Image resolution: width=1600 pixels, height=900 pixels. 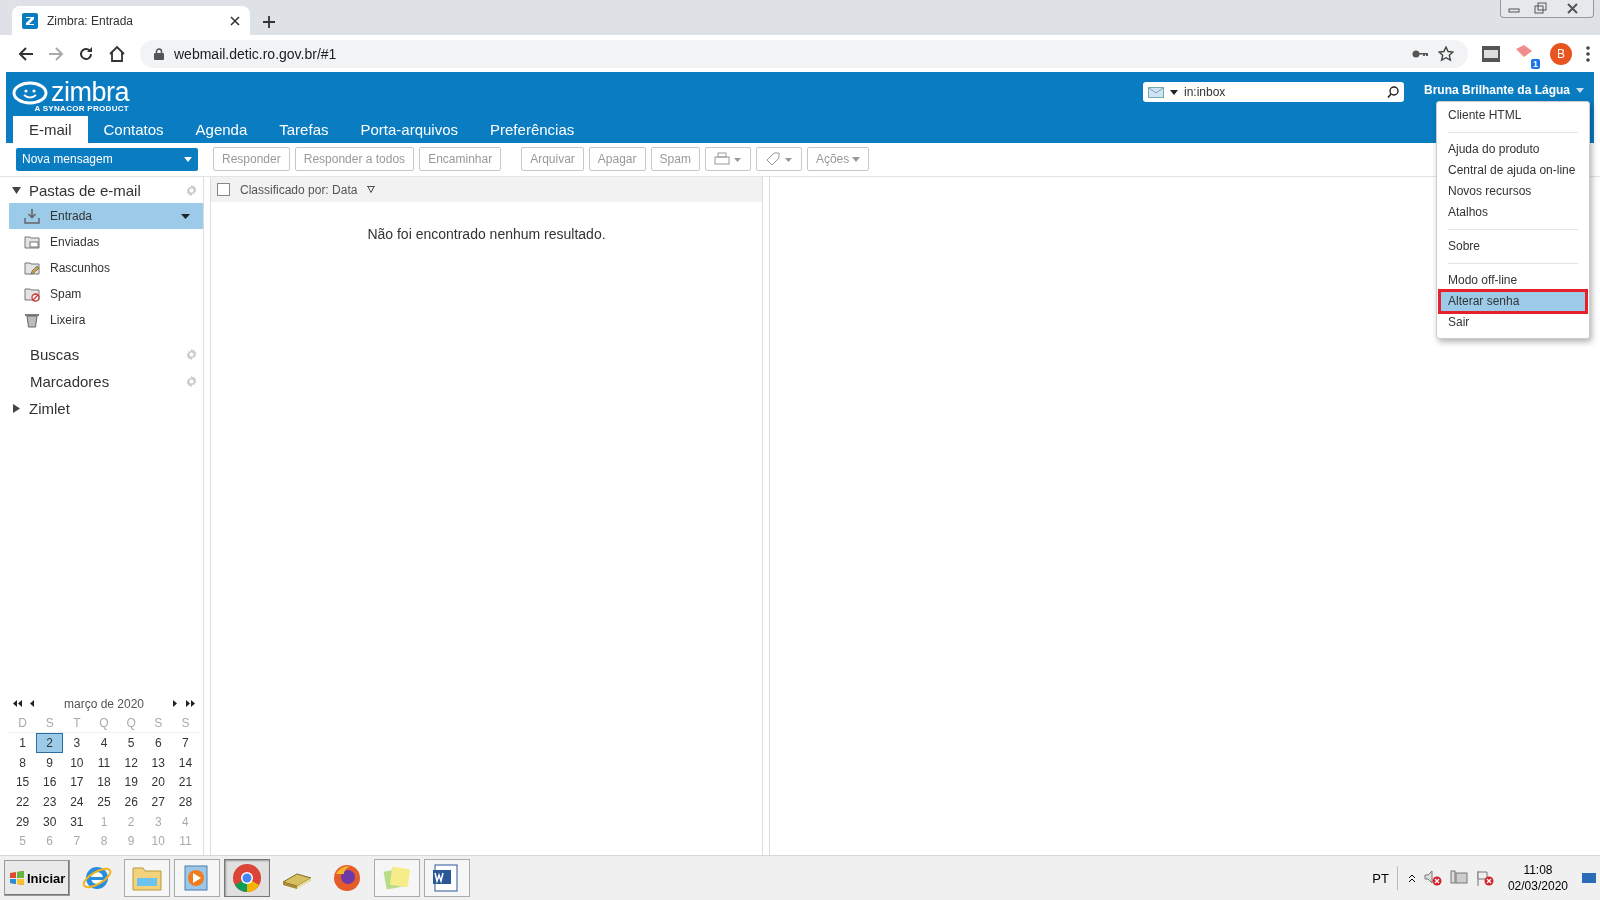 What do you see at coordinates (185, 802) in the screenshot?
I see `calendar-day: 28` at bounding box center [185, 802].